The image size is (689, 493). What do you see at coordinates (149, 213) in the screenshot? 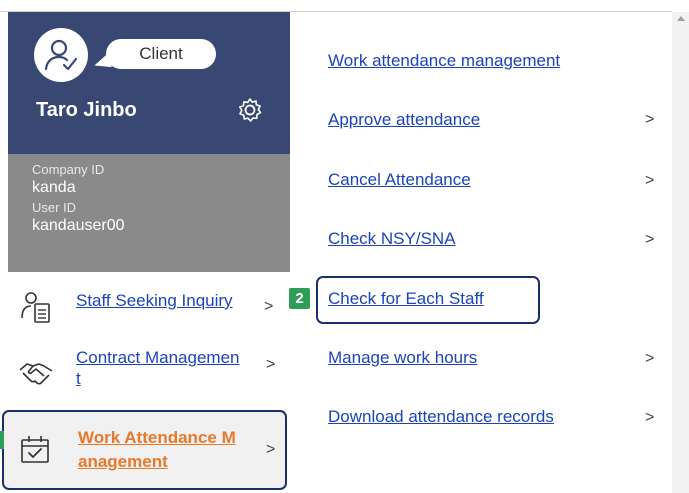
I see `account-ids: Company ID kanda User ID kandauser00` at bounding box center [149, 213].